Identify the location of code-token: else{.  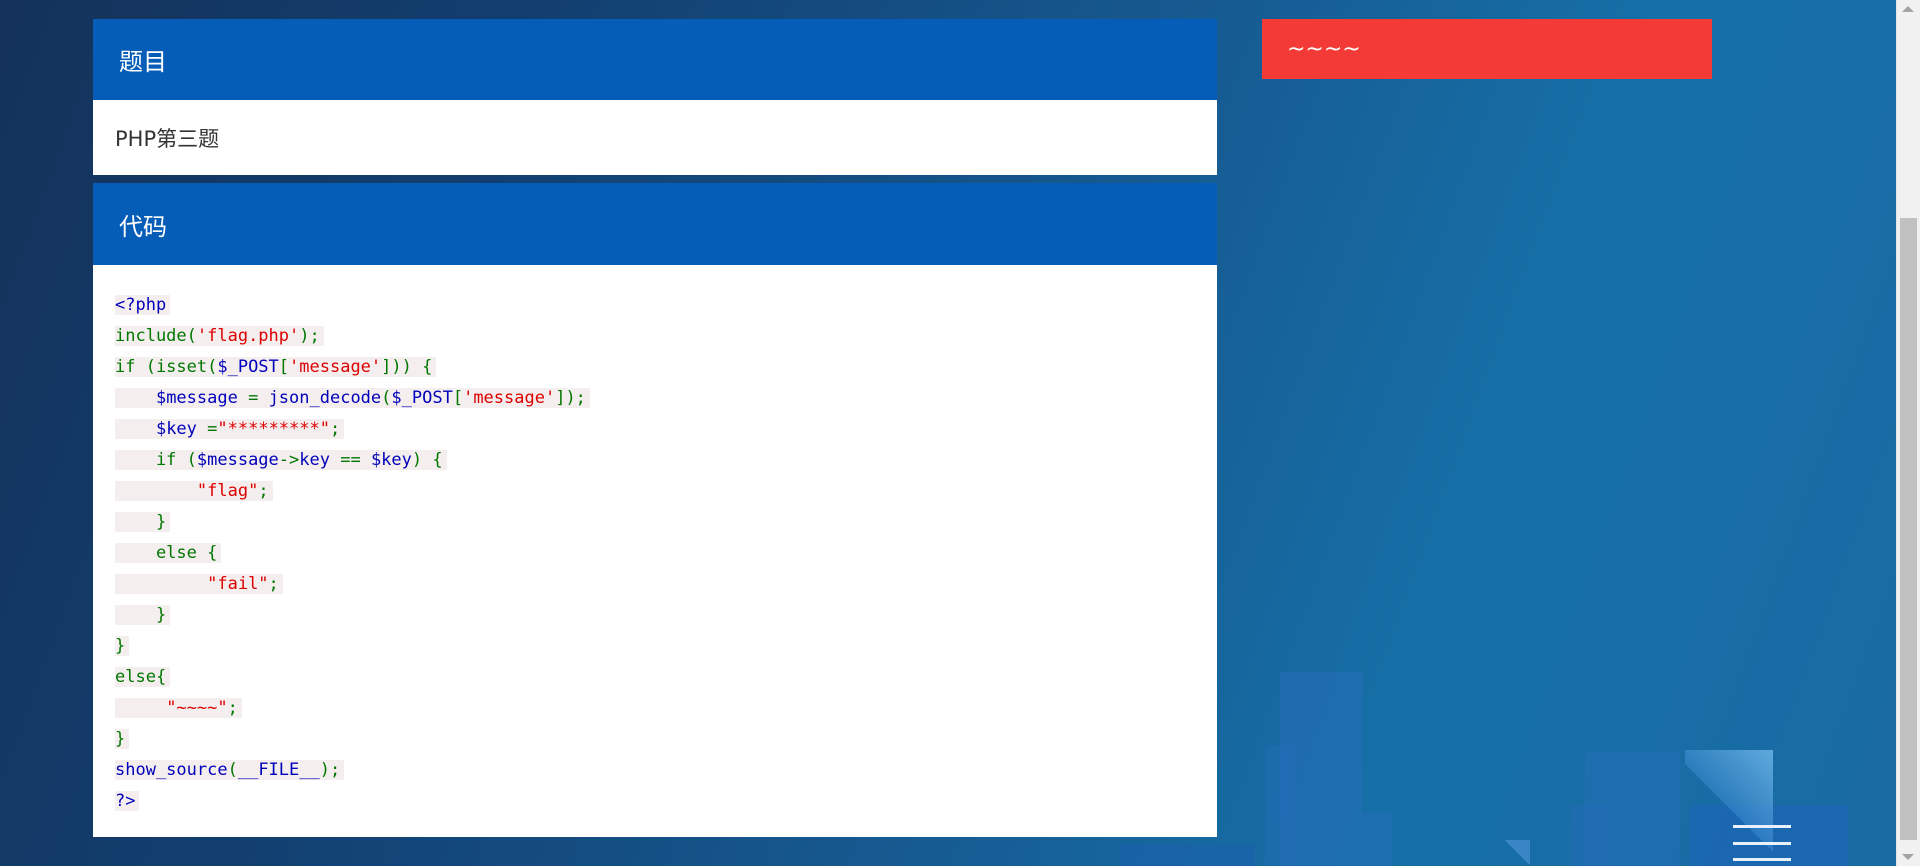
(141, 677).